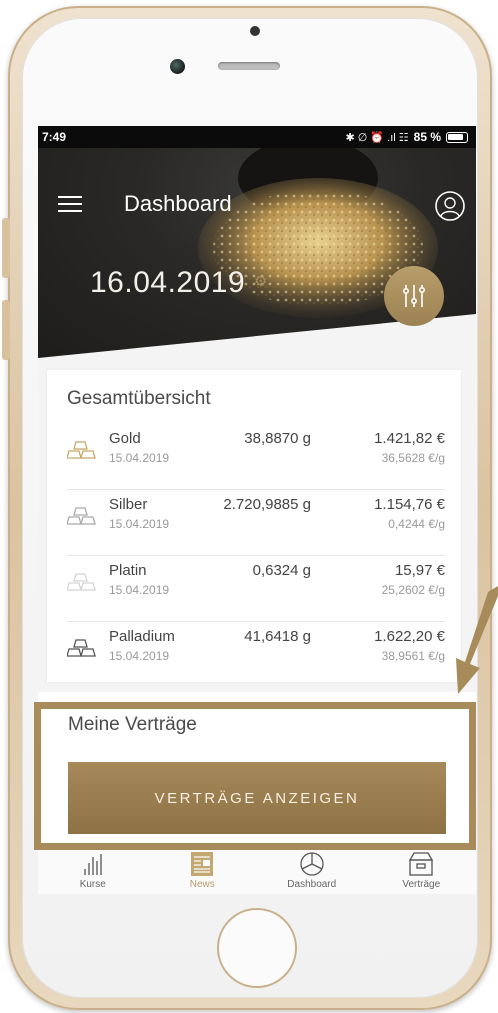 The width and height of the screenshot is (498, 1013). What do you see at coordinates (277, 438) in the screenshot?
I see `metal-weight: 38,8870 g` at bounding box center [277, 438].